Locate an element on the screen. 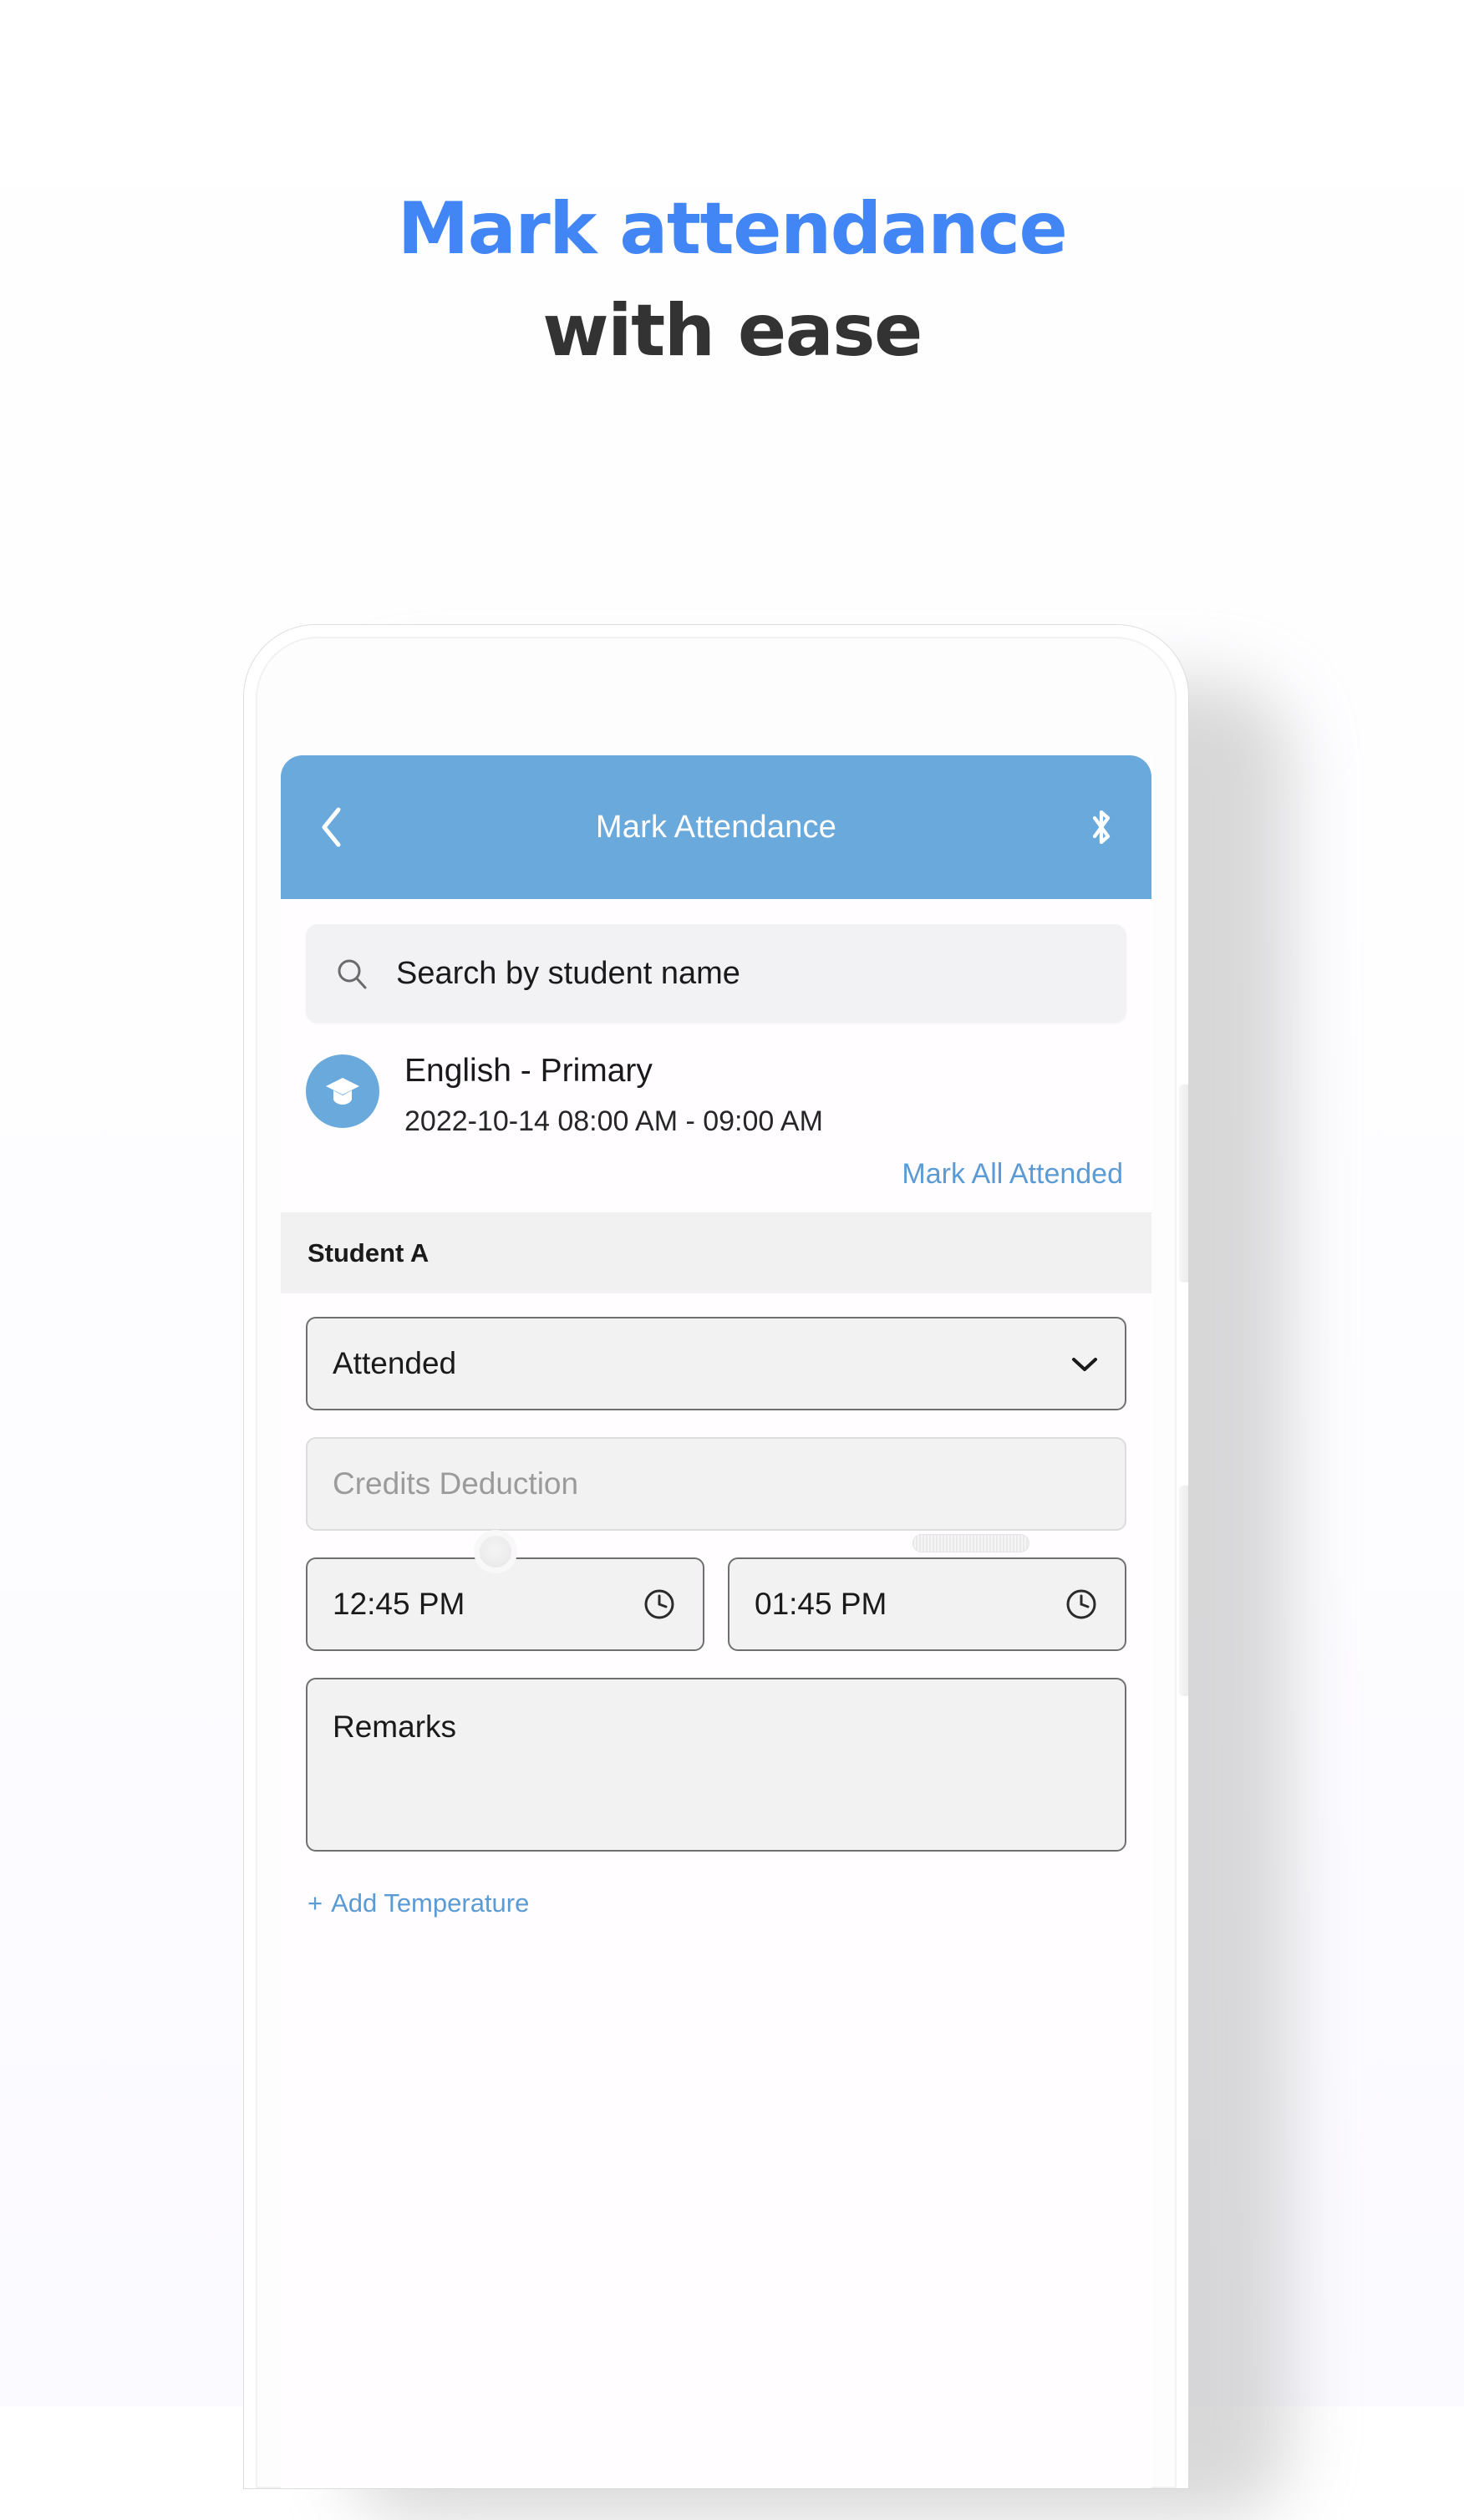  chevron-left-icon is located at coordinates (331, 827).